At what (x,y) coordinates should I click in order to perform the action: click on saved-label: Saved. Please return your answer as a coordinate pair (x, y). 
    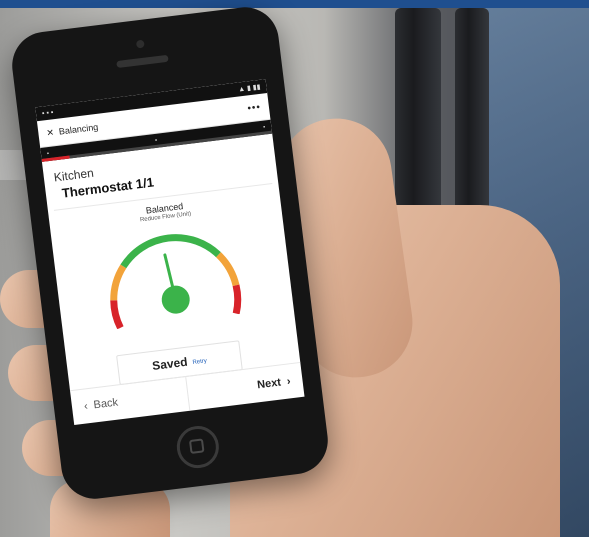
    Looking at the image, I should click on (170, 363).